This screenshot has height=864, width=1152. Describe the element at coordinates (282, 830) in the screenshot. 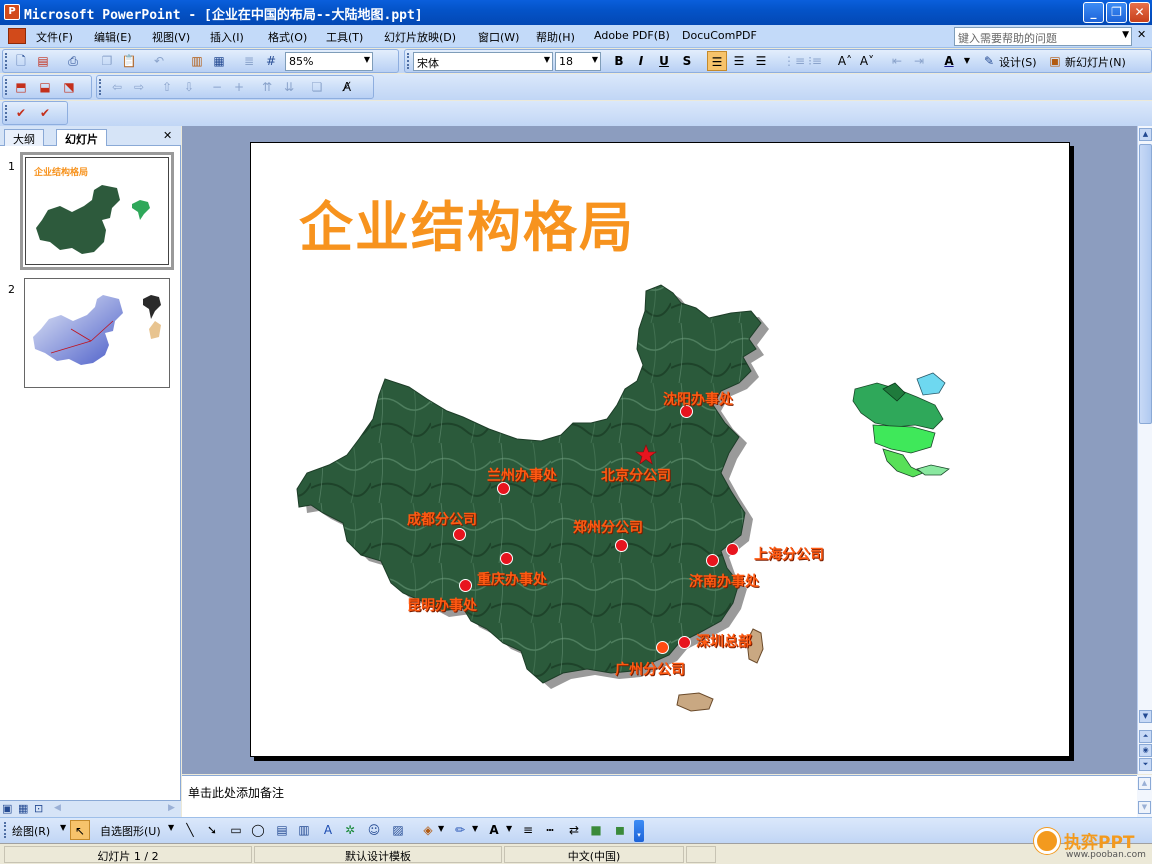

I see `textbox-icon: ▤` at that location.